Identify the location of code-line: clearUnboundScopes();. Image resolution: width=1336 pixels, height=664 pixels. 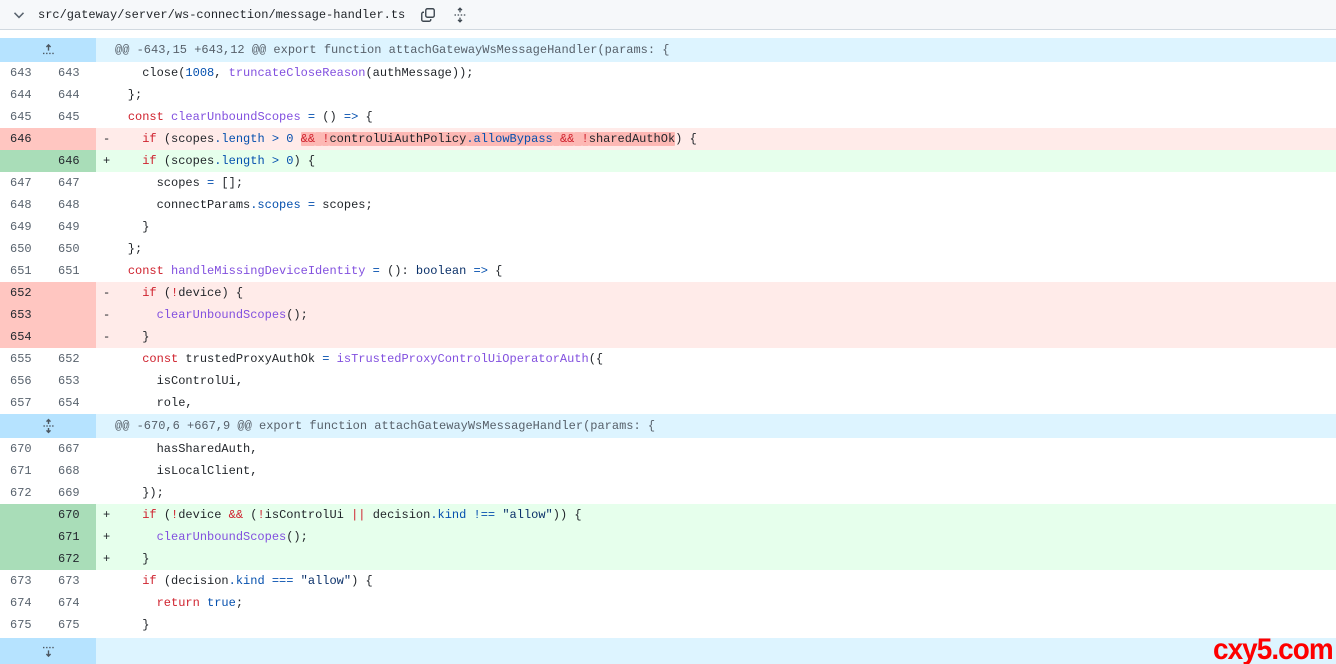
(716, 537).